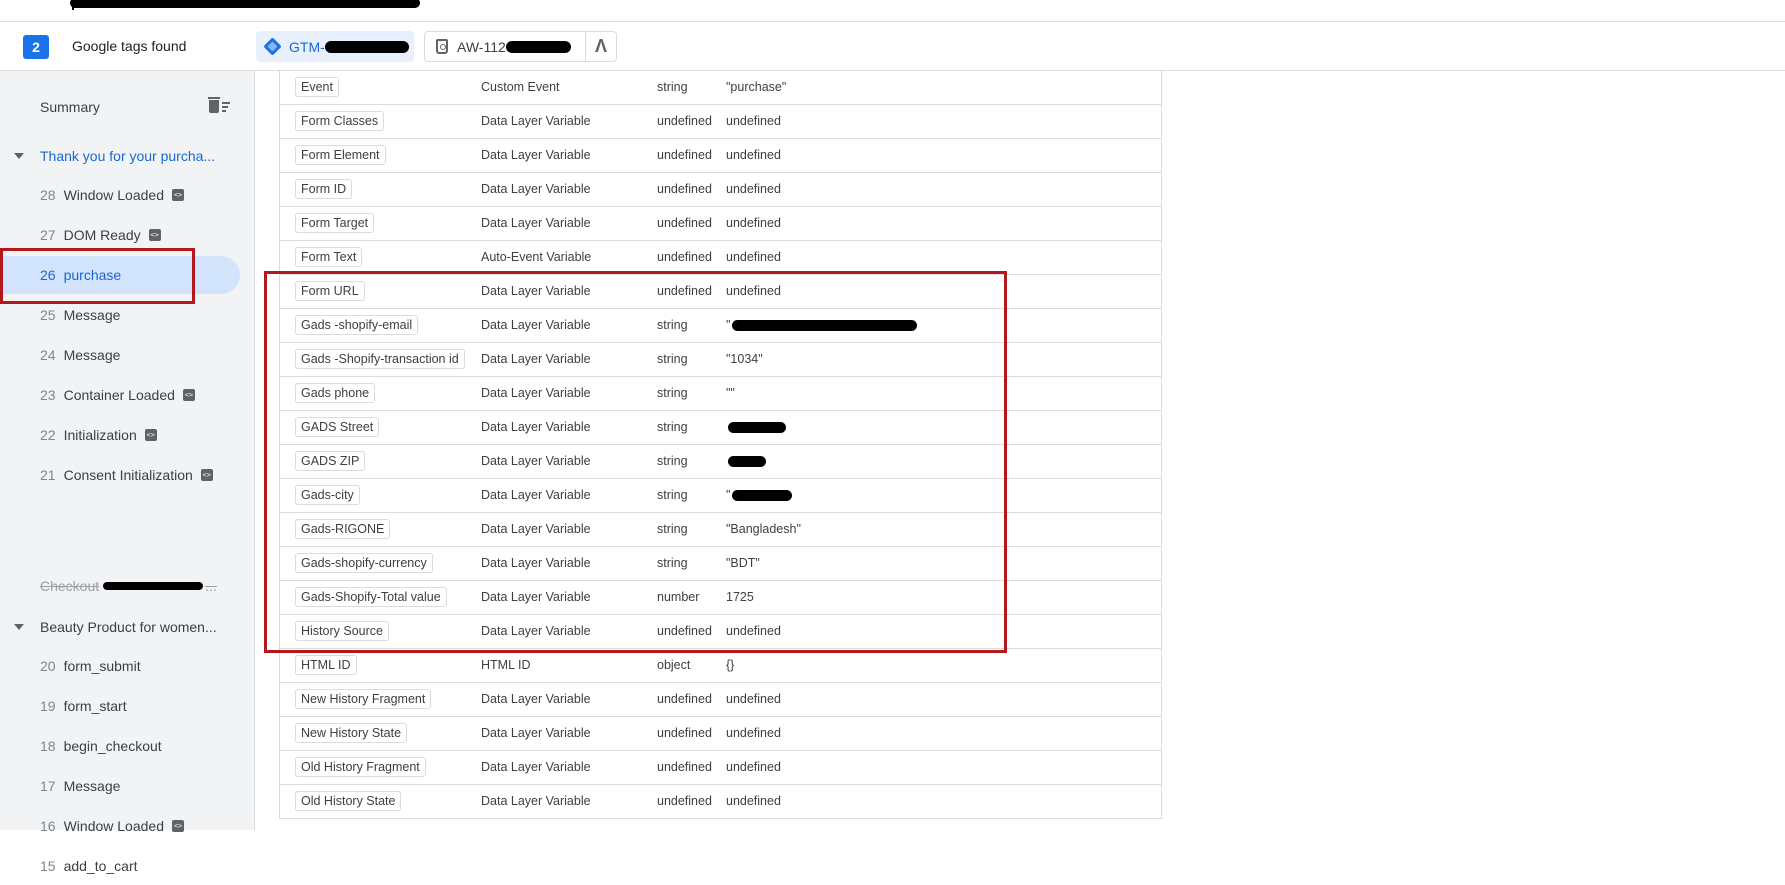 This screenshot has height=885, width=1785. I want to click on sidebar-event-item: 23 Container Loaded <>, so click(120, 395).